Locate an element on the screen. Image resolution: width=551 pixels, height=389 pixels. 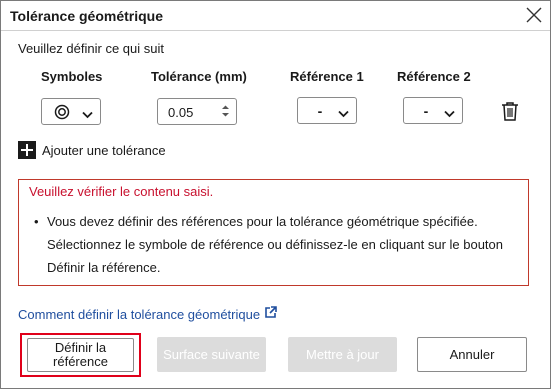
symbol-select is located at coordinates (71, 111).